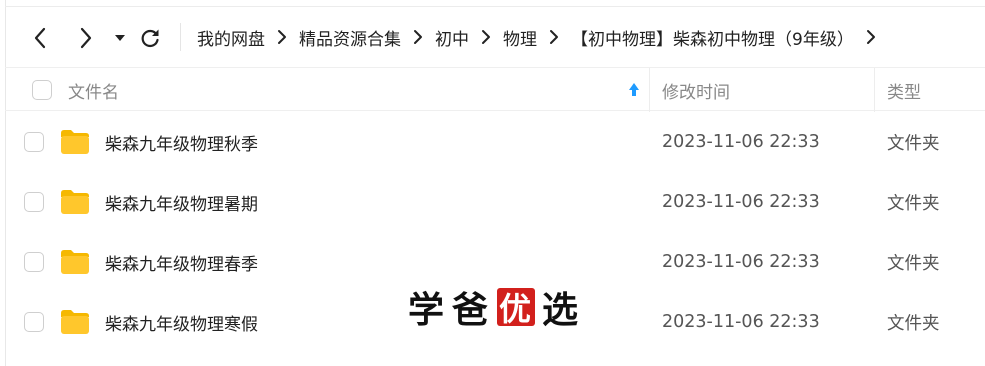 This screenshot has height=366, width=985. I want to click on breadcrumb: 我的网盘 精品资源合集 初中 物理 【初中物理】柴森初中物理（9年级）, so click(542, 37).